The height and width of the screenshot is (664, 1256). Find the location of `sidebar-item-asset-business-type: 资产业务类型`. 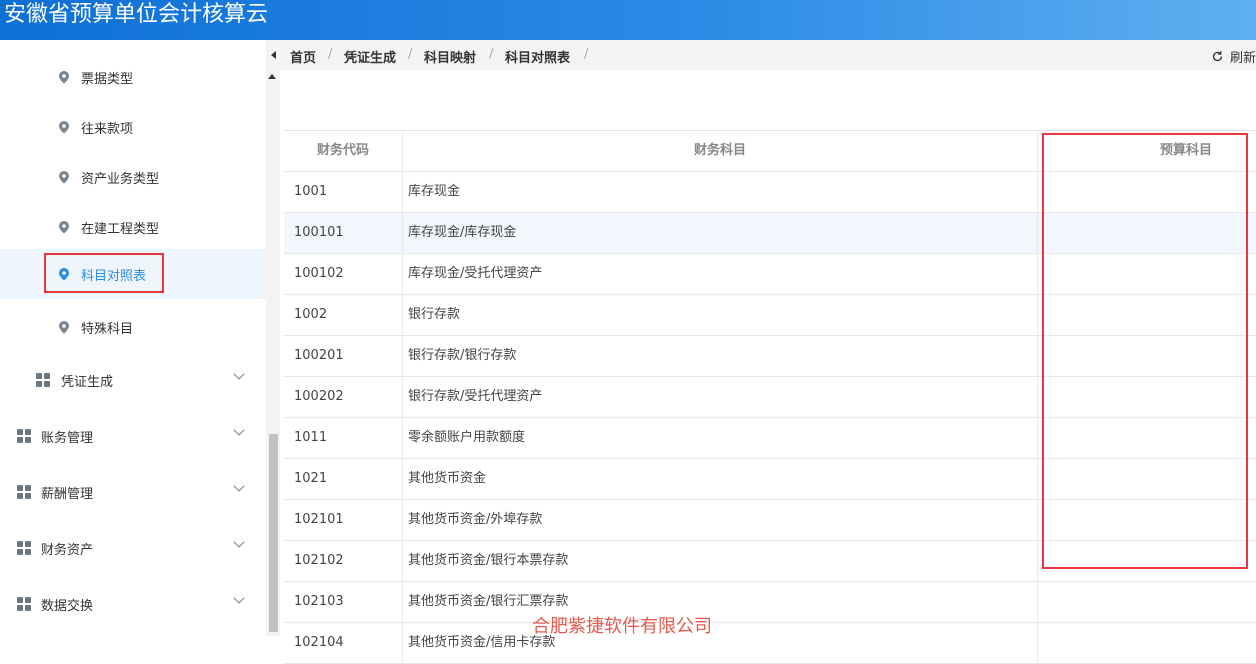

sidebar-item-asset-business-type: 资产业务类型 is located at coordinates (133, 177).